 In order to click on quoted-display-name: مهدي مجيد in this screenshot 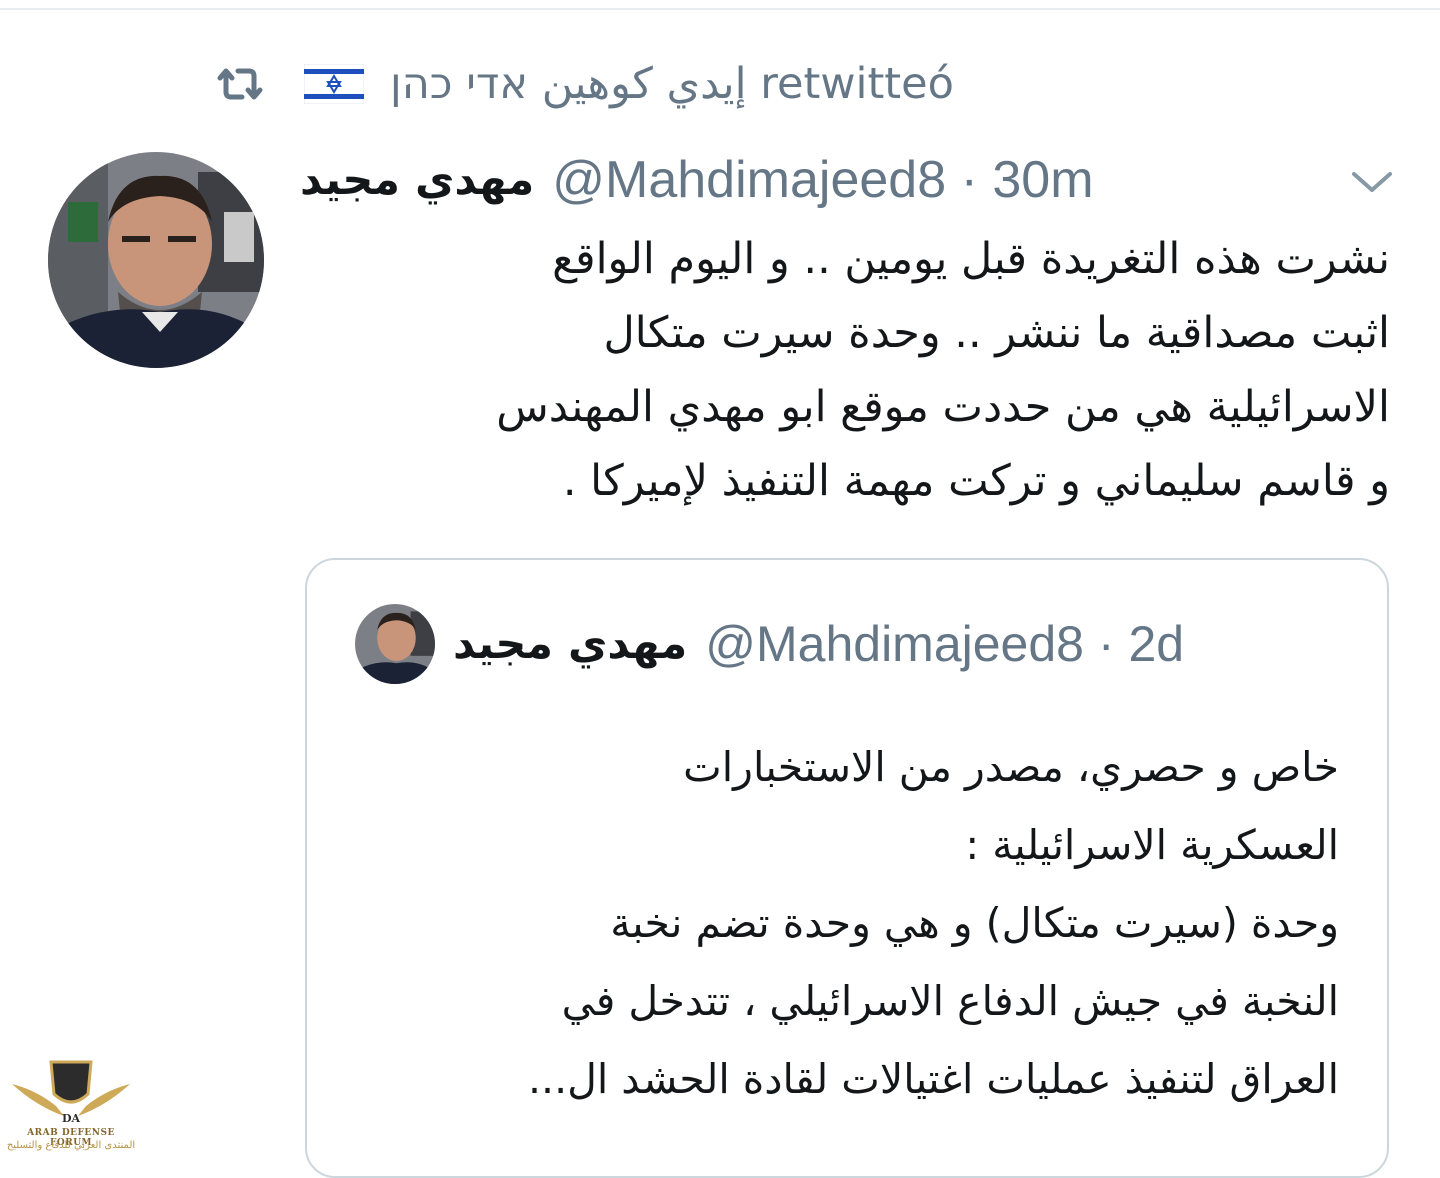, I will do `click(570, 644)`.